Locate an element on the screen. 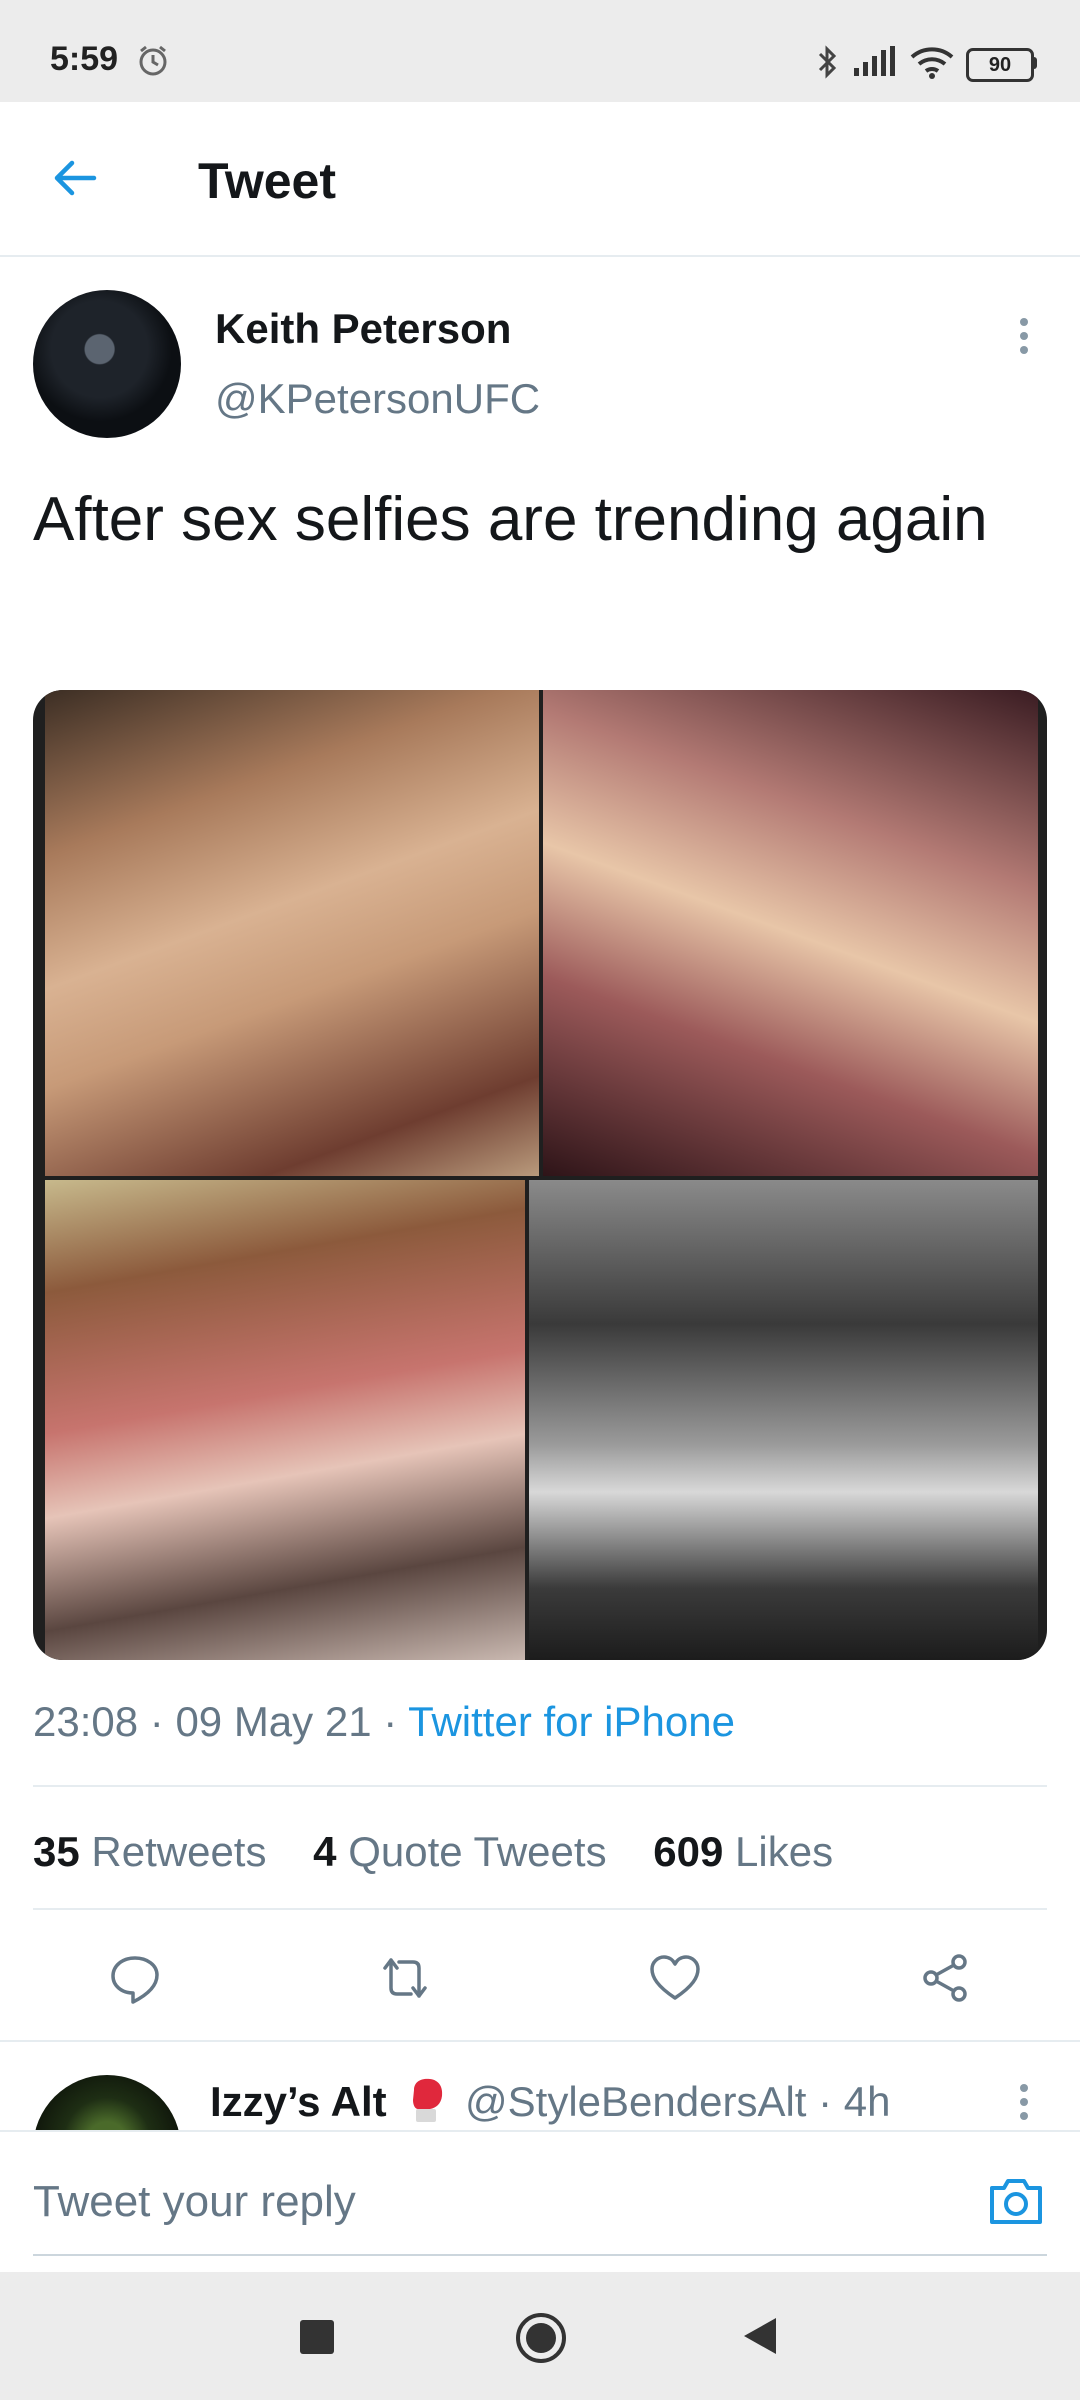  alarm-icon is located at coordinates (153, 63).